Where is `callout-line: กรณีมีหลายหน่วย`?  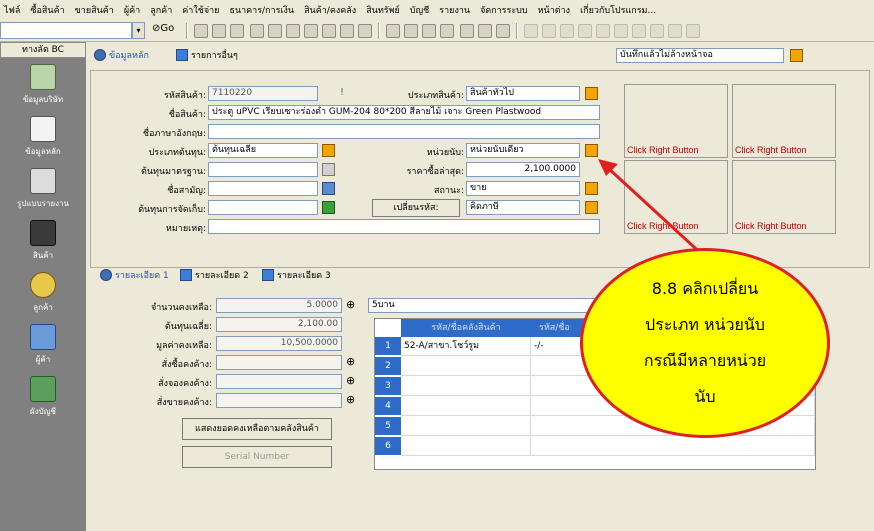 callout-line: กรณีมีหลายหน่วย is located at coordinates (705, 360).